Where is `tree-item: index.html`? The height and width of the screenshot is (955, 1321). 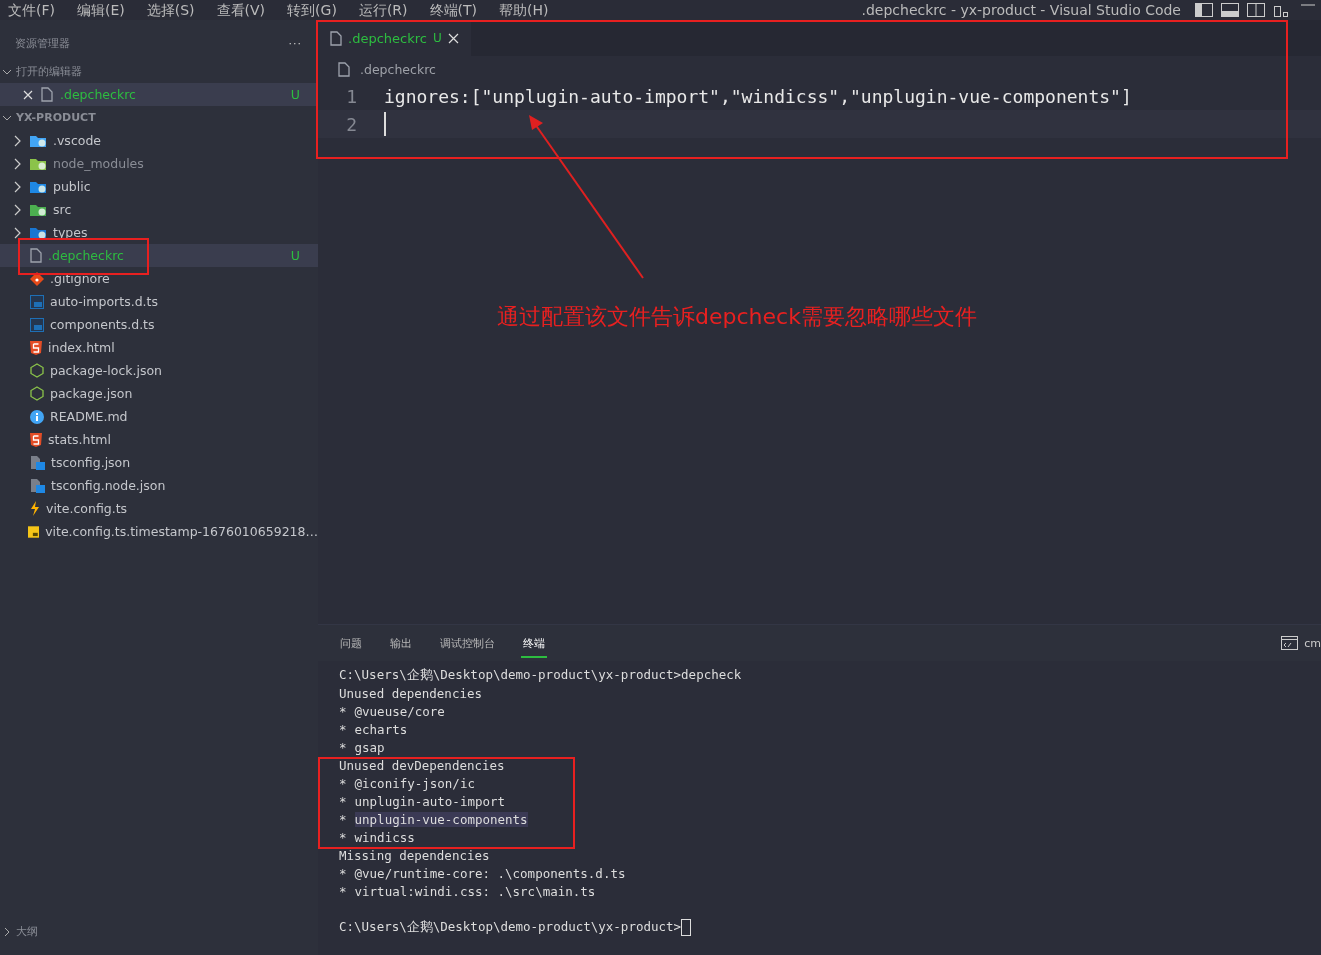 tree-item: index.html is located at coordinates (159, 347).